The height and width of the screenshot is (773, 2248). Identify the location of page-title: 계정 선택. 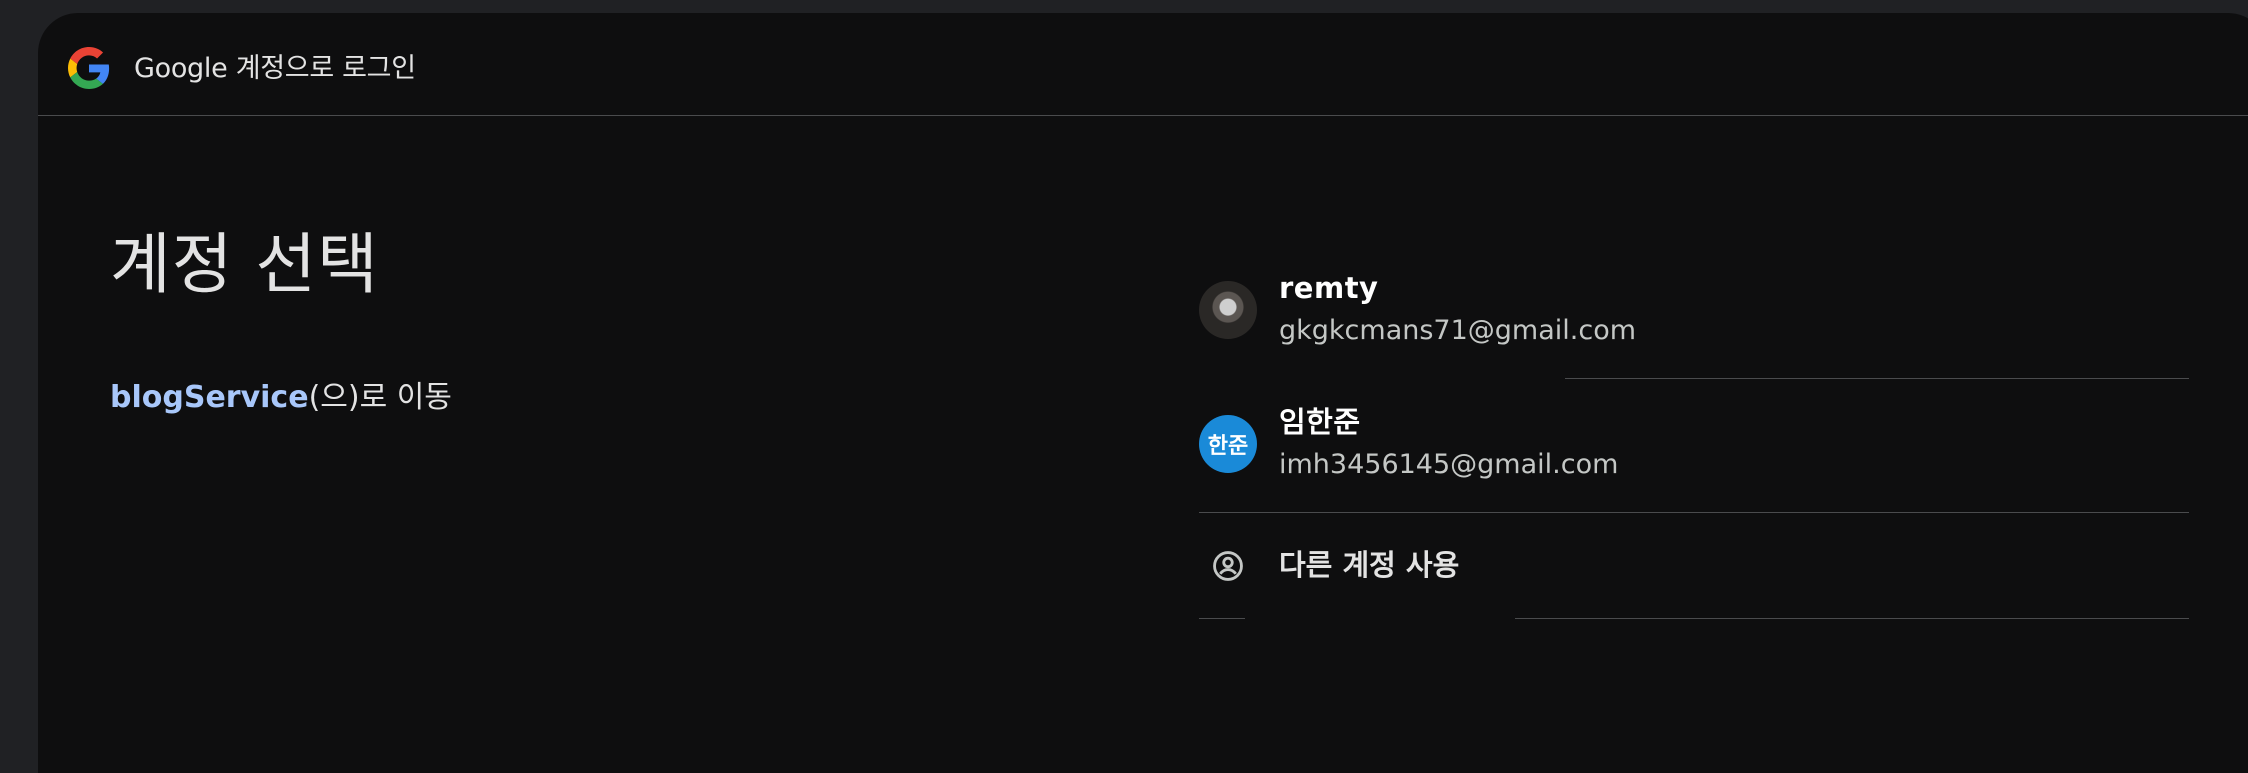
(244, 264).